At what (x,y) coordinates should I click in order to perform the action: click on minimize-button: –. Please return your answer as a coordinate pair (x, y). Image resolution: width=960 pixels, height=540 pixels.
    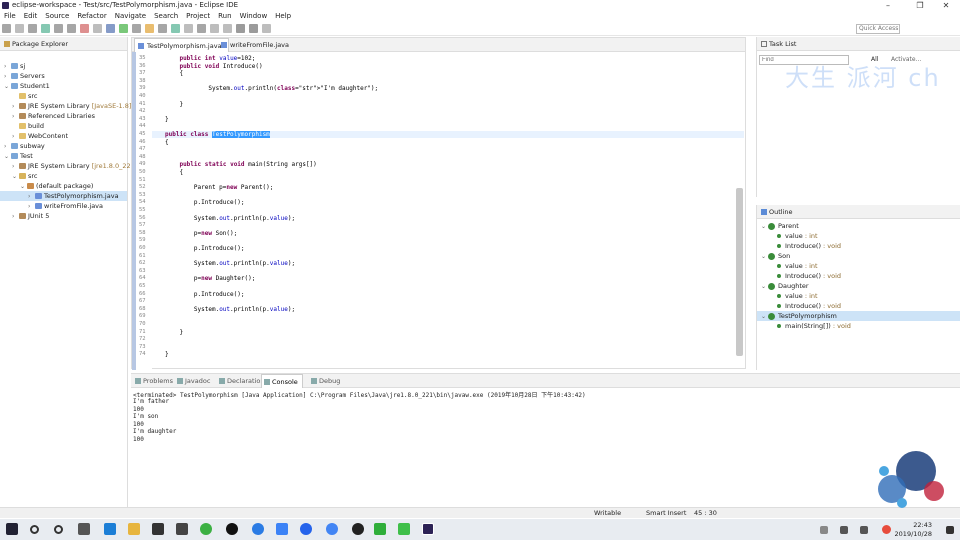
    Looking at the image, I should click on (888, 5).